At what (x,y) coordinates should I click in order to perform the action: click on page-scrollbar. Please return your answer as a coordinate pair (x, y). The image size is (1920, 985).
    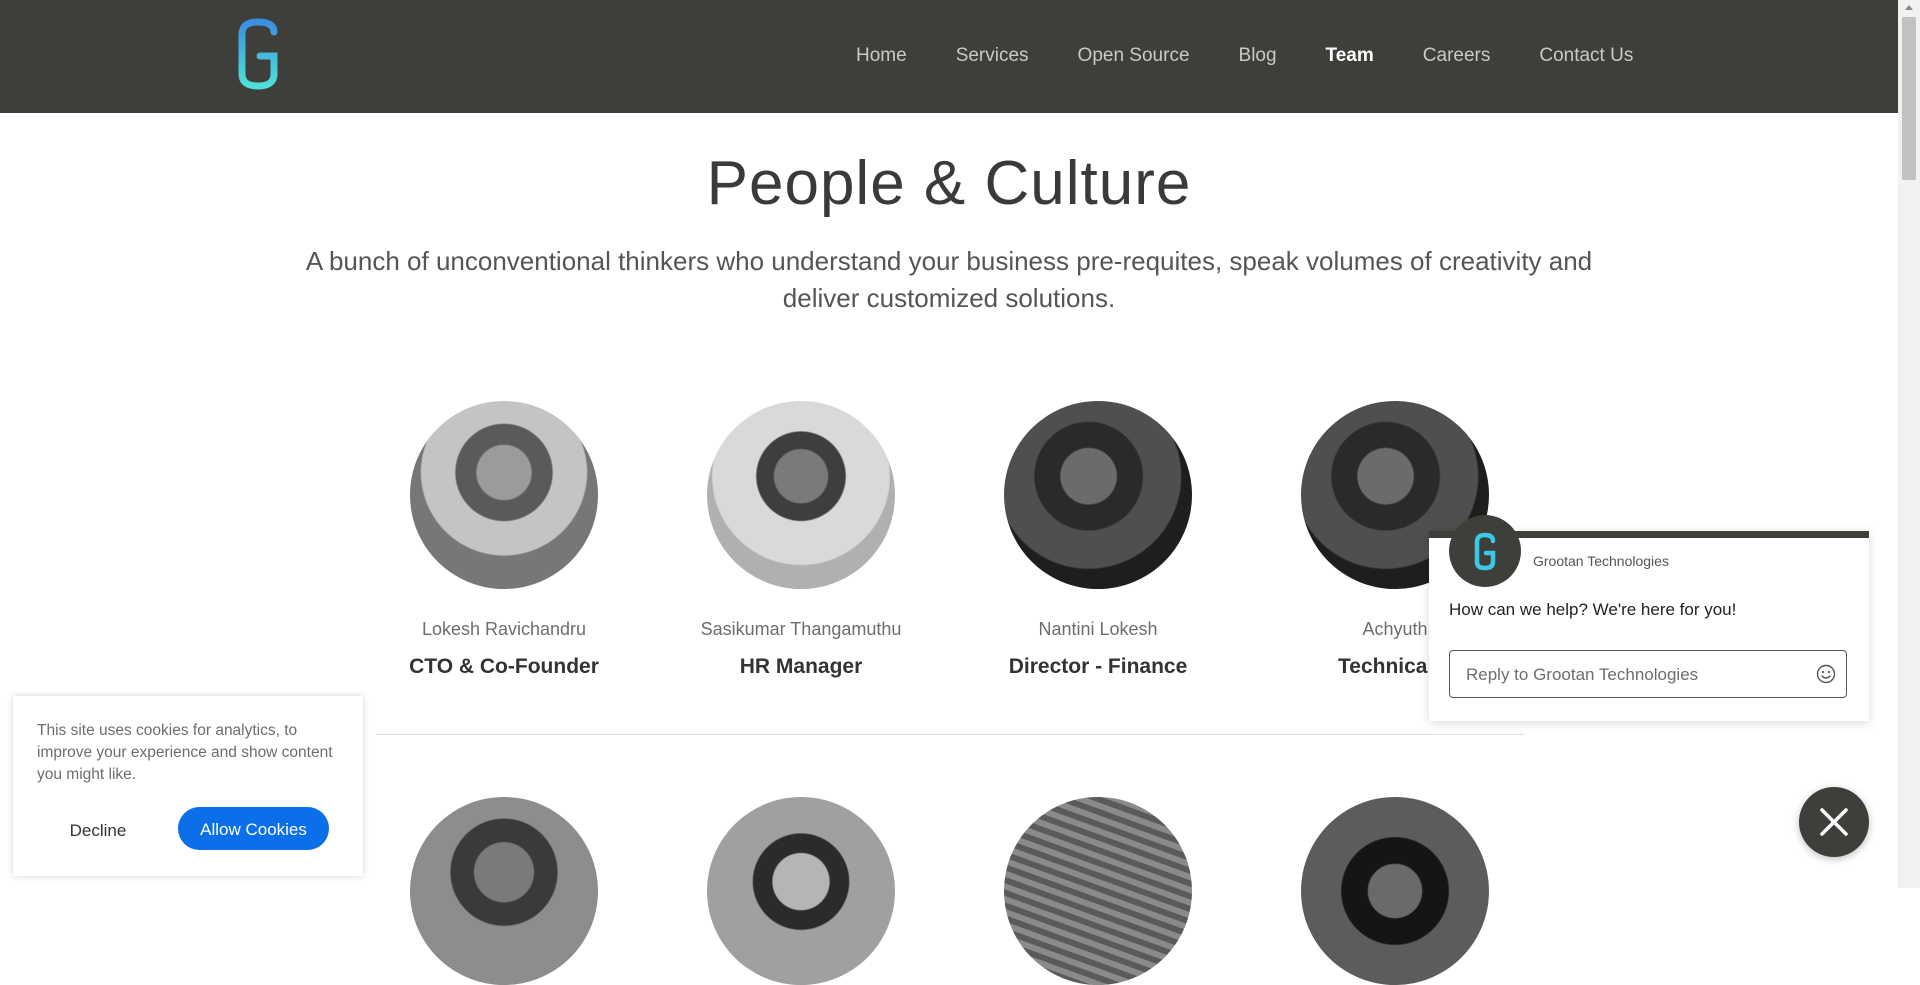
    Looking at the image, I should click on (1909, 444).